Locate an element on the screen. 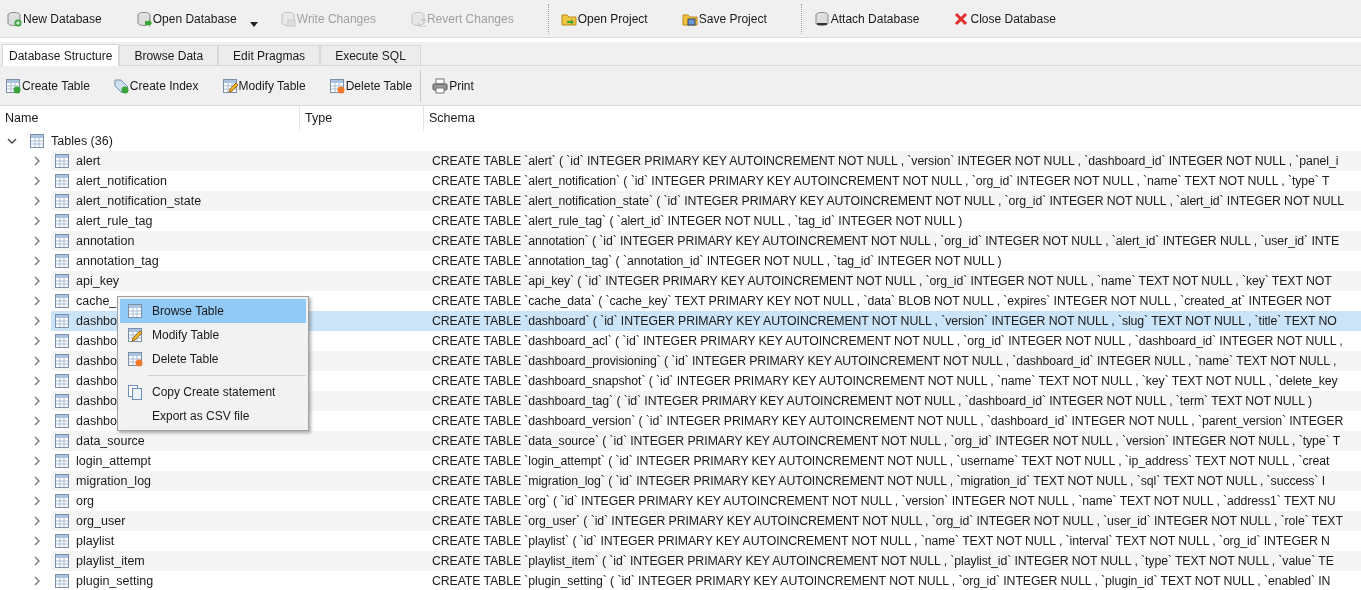 Image resolution: width=1361 pixels, height=590 pixels. tree-row: data_source CREATE TABLE `data_source` ( `id` INTEGER PRIMARY KEY AUTOINCREMENT NOT NULL , `org_id` INTEGER NOT NULL , `version` INTEGER NOT NULL , `type` T is located at coordinates (706, 441).